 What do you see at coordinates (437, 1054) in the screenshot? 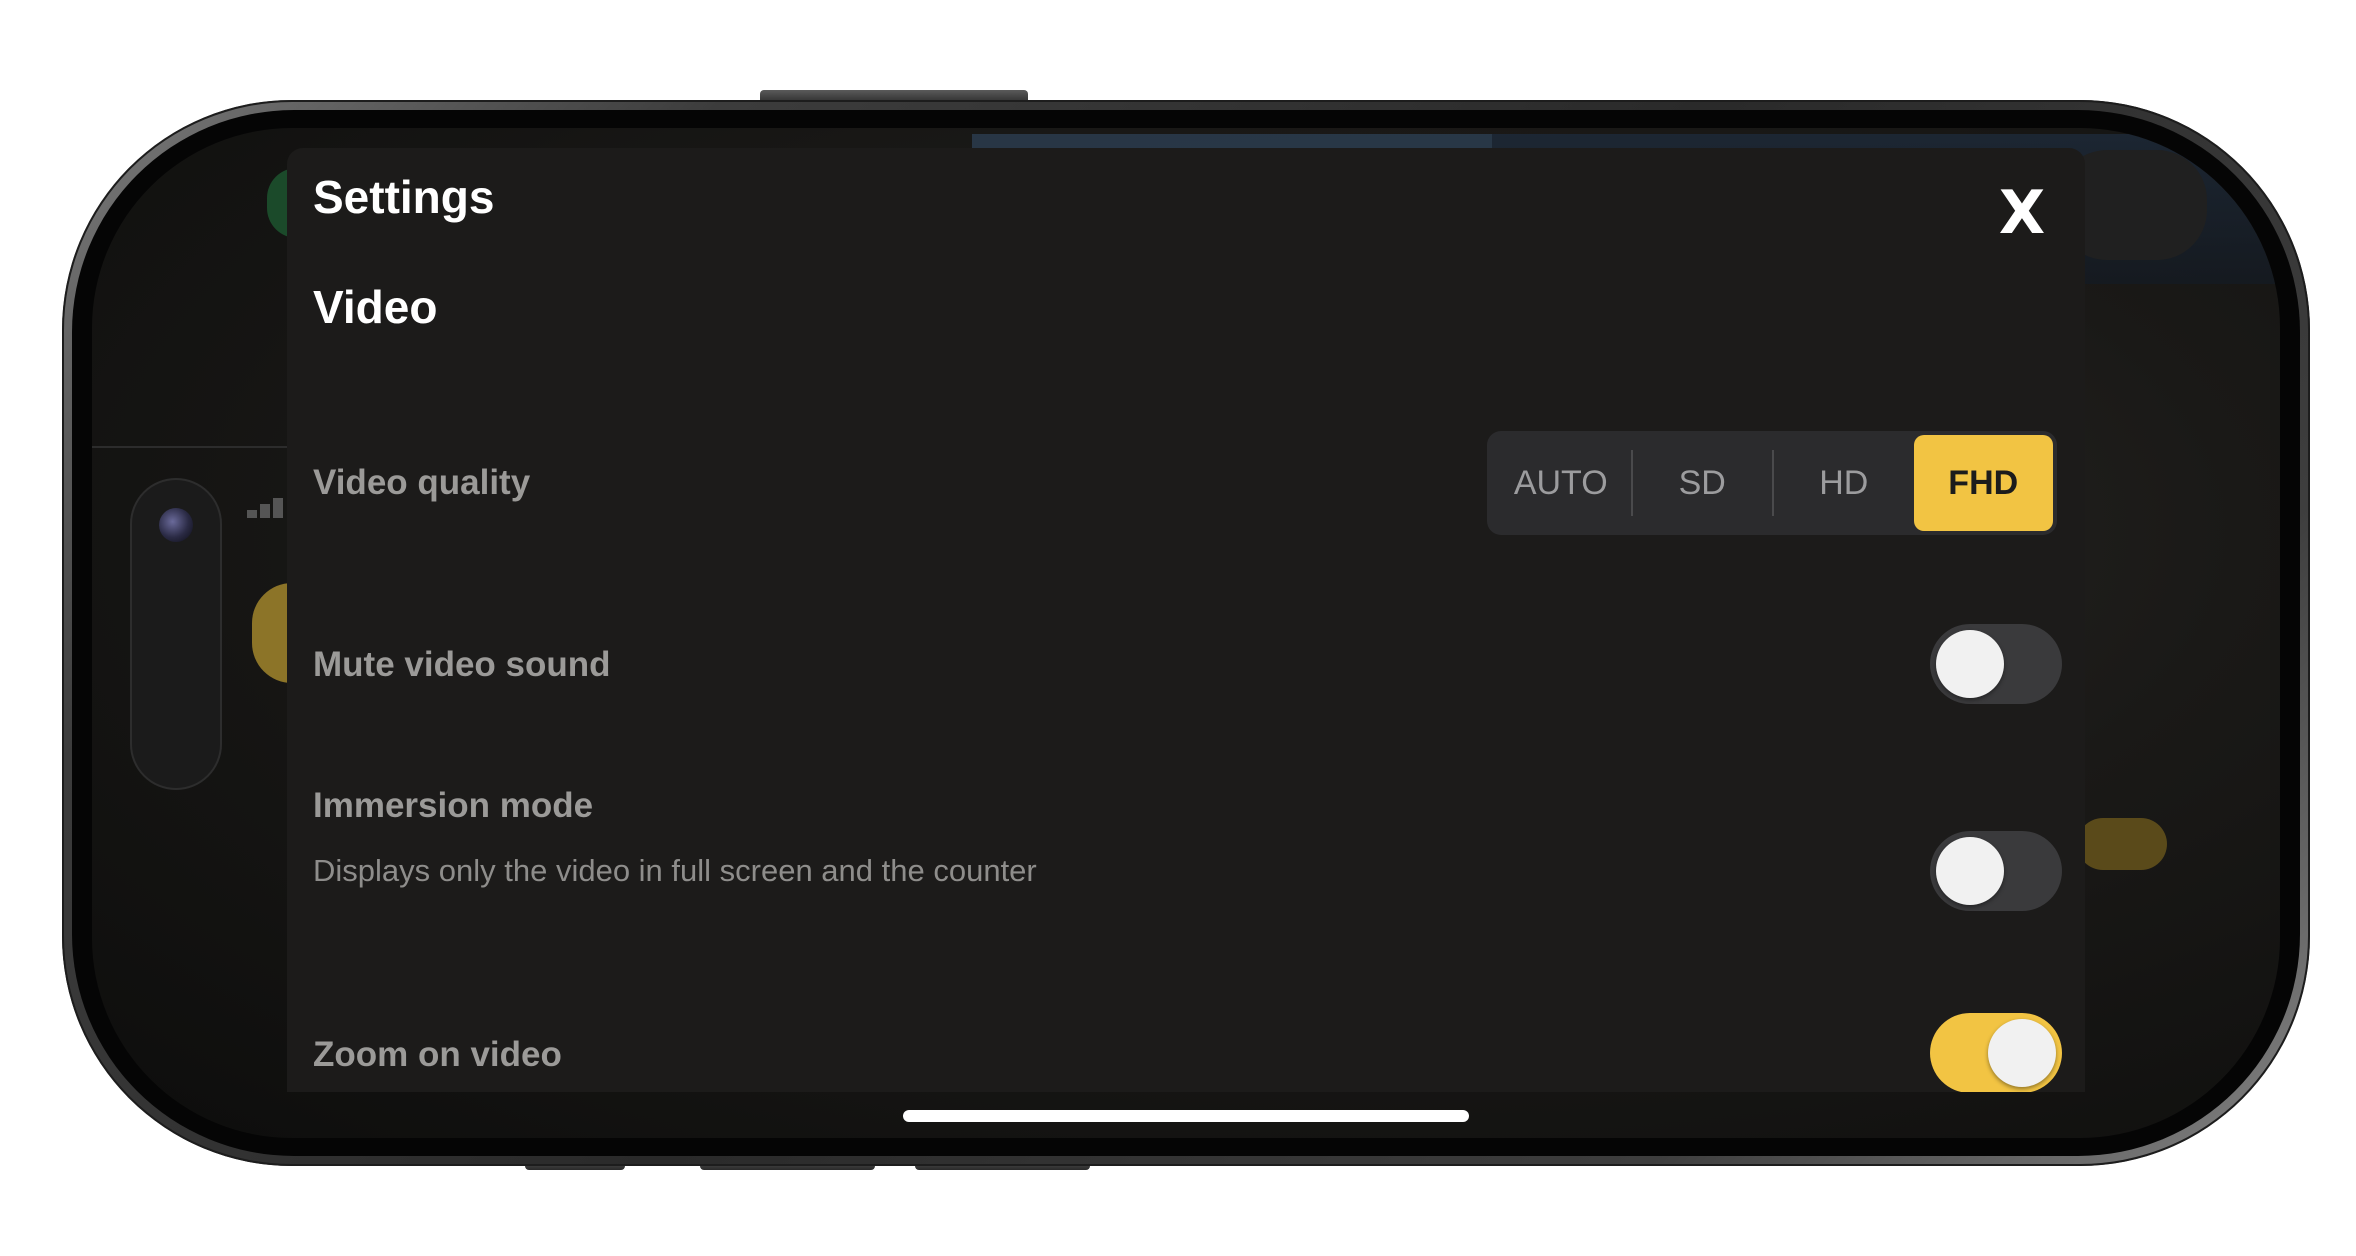
I see `zoom-on-video-label: Zoom on video` at bounding box center [437, 1054].